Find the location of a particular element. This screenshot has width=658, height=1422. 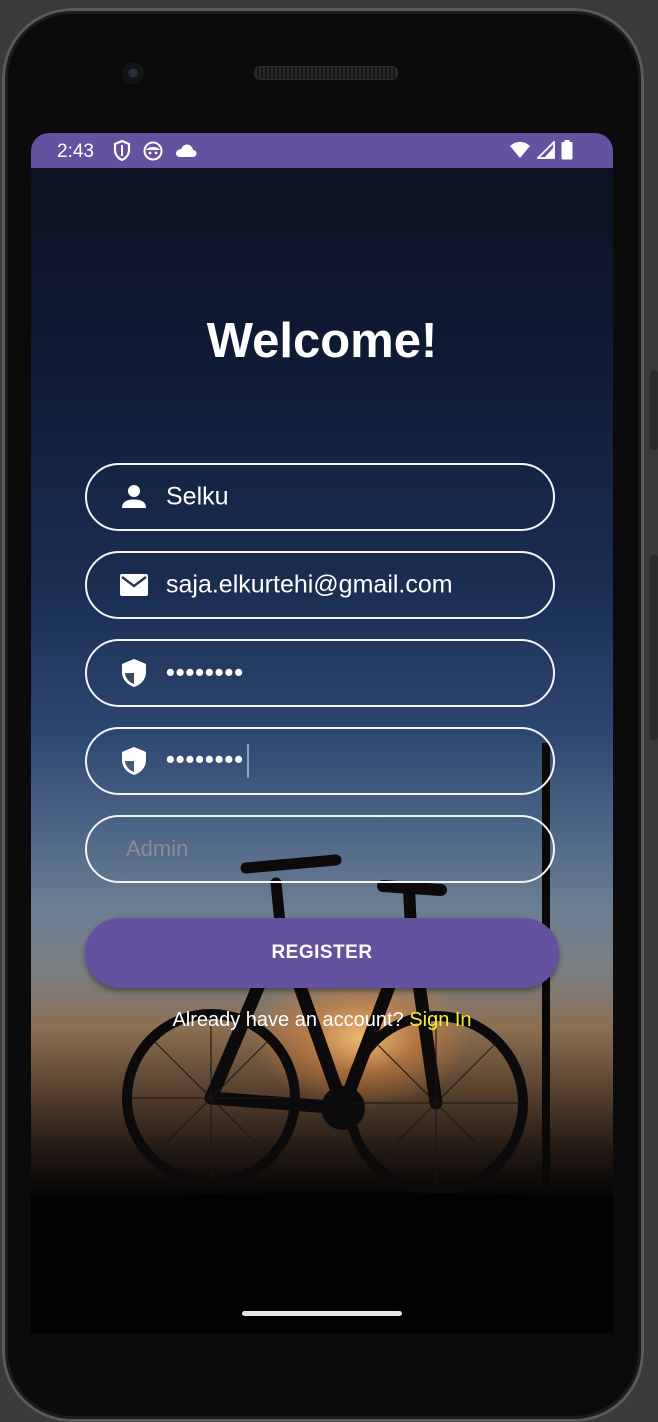

cloud-icon is located at coordinates (186, 150).